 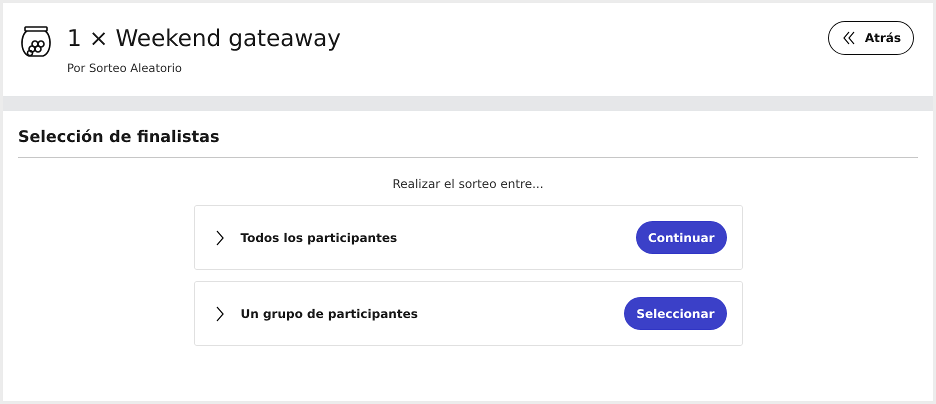 I want to click on option-label: Un grupo de participantes, so click(x=329, y=313).